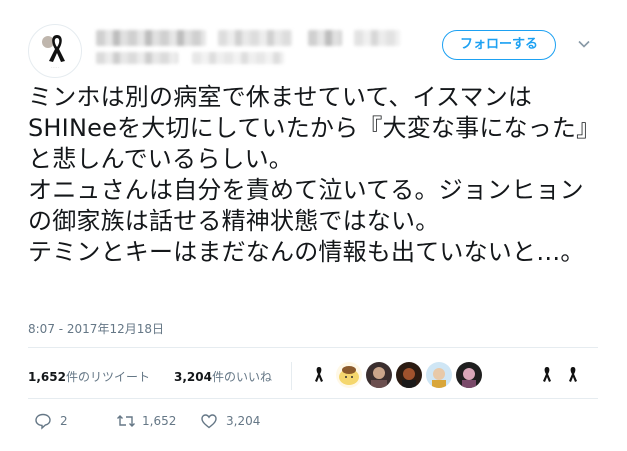 This screenshot has width=627, height=451. I want to click on likes-stat-label: 件のいいね, so click(241, 377).